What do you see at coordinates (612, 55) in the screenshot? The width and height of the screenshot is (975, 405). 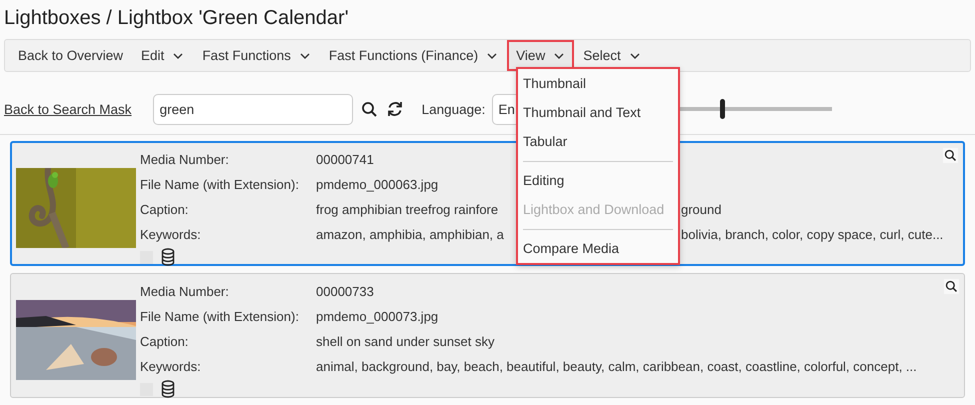 I see `toolbar-menu-button: Select` at bounding box center [612, 55].